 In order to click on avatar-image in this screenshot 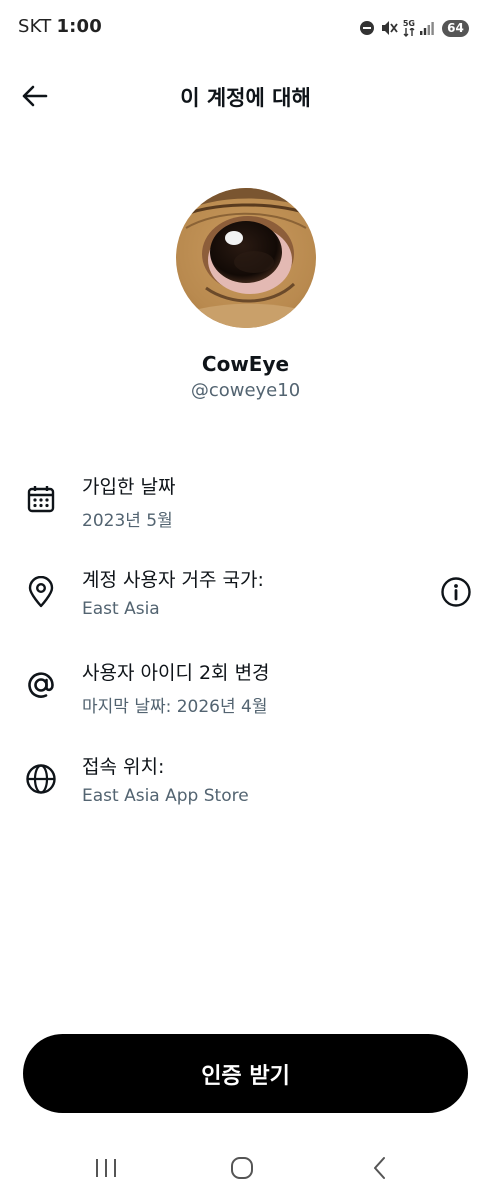, I will do `click(246, 258)`.